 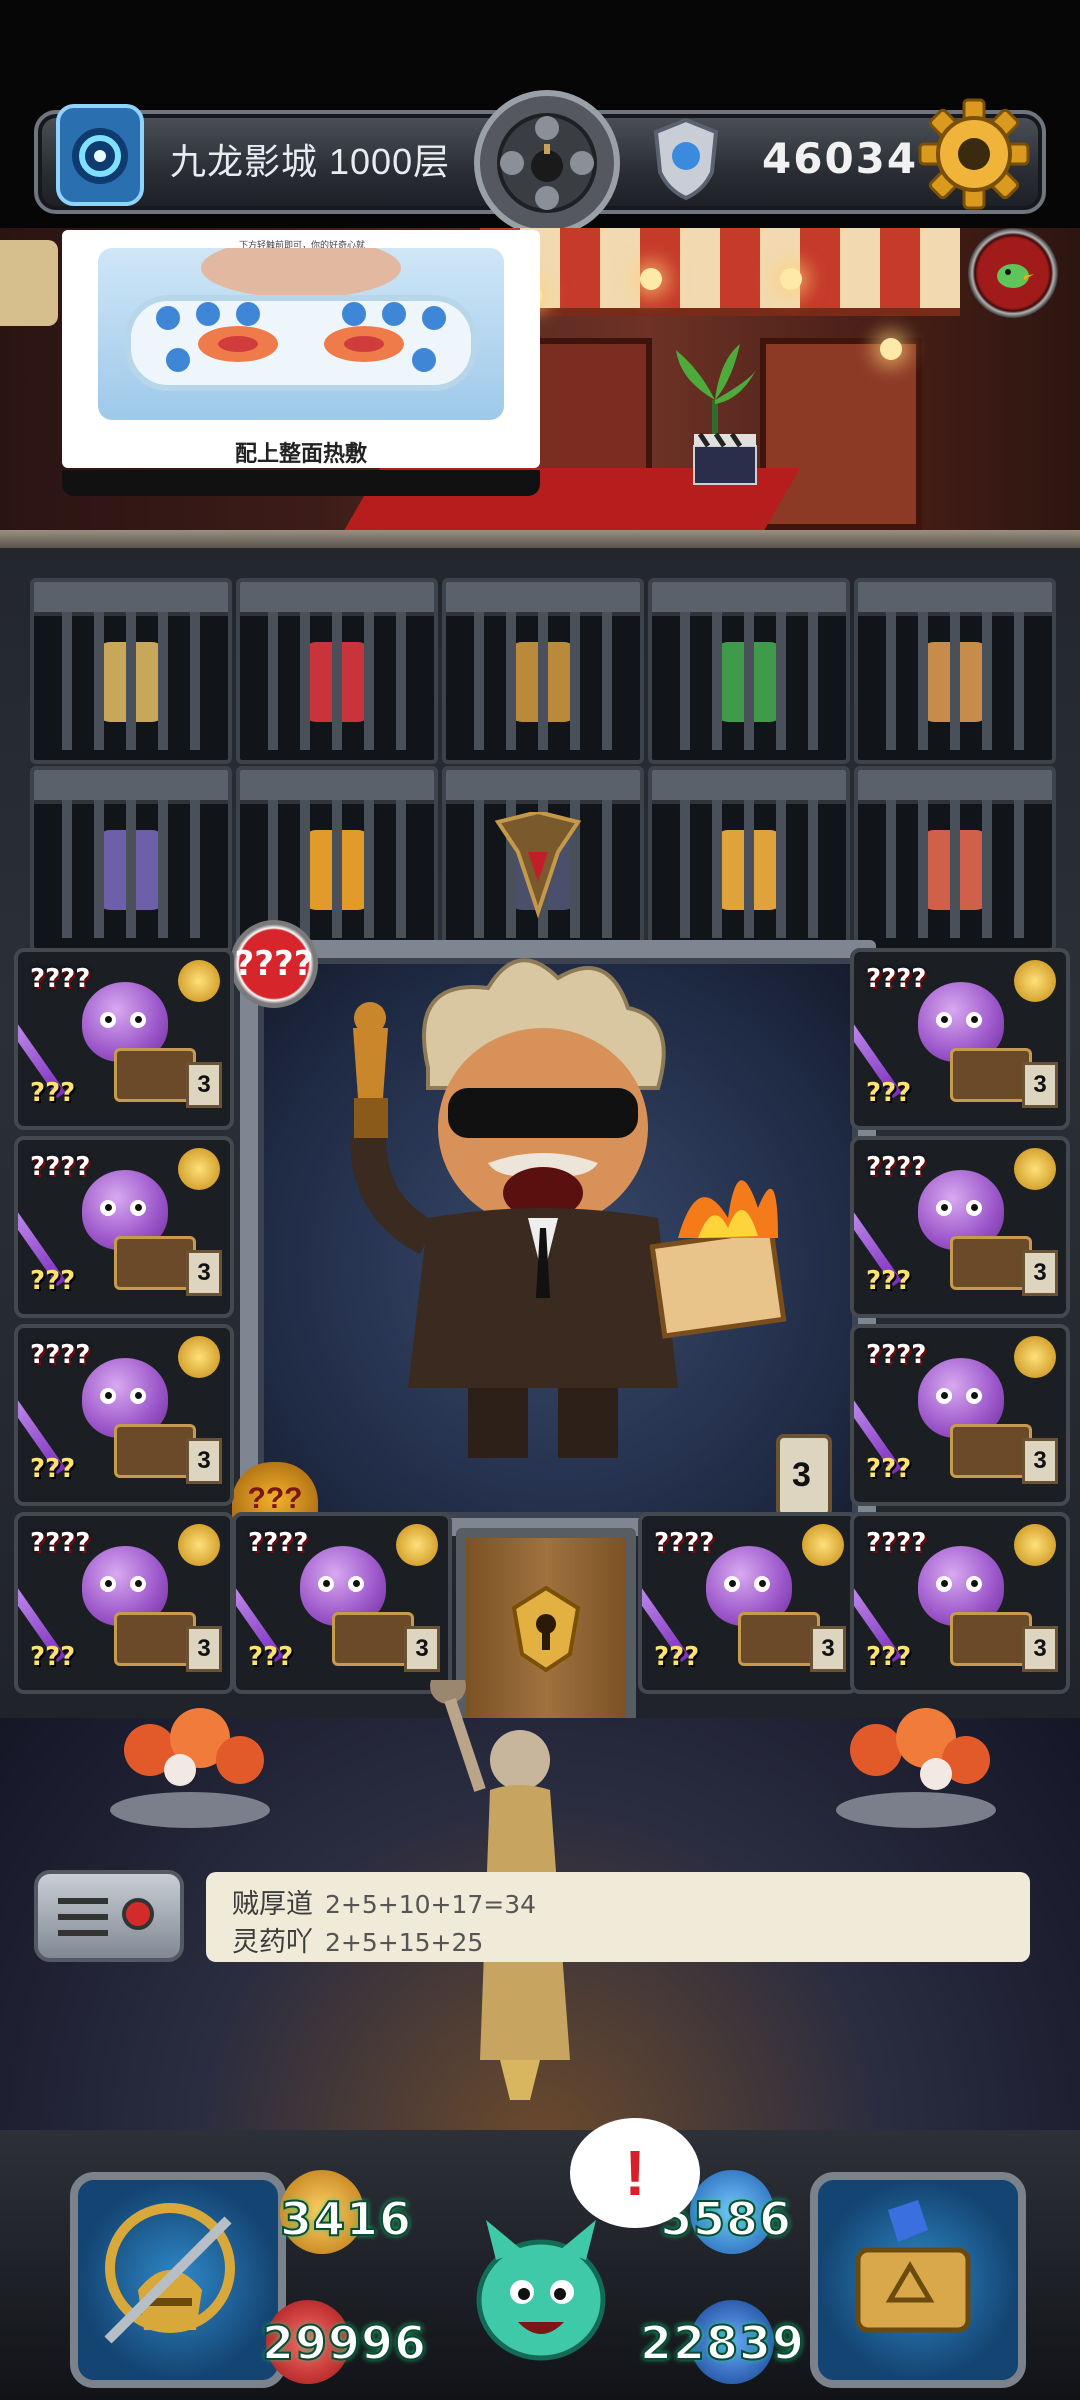 I want to click on shield-icon, so click(x=686, y=159).